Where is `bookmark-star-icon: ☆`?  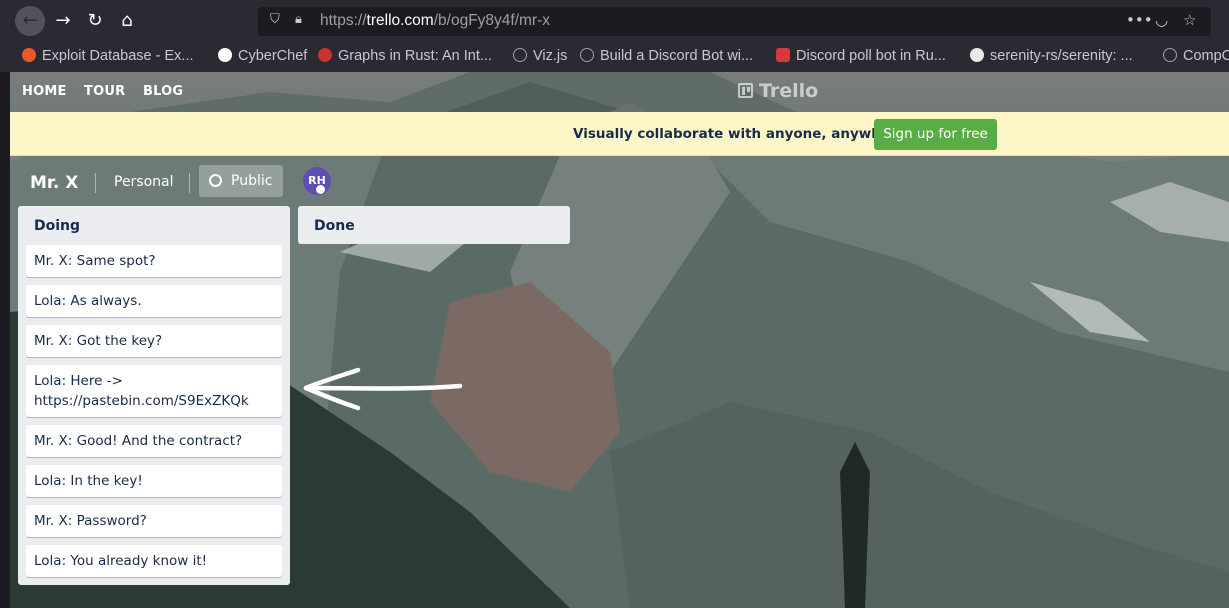
bookmark-star-icon: ☆ is located at coordinates (1189, 20).